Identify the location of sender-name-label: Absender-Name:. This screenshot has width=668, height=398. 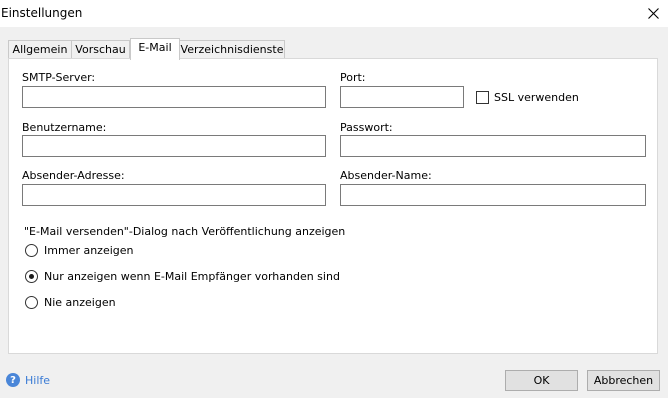
(386, 175).